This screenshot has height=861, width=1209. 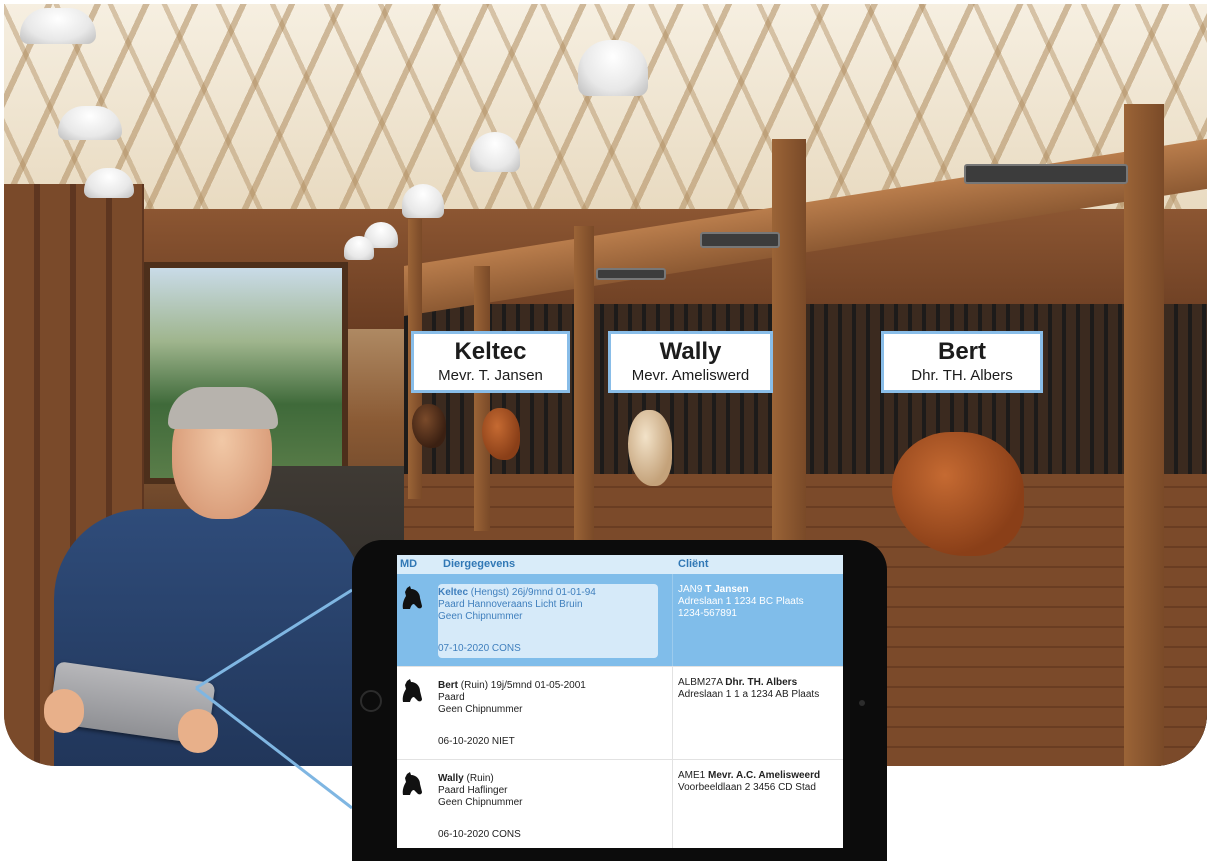 I want to click on column-md: MD, so click(x=408, y=564).